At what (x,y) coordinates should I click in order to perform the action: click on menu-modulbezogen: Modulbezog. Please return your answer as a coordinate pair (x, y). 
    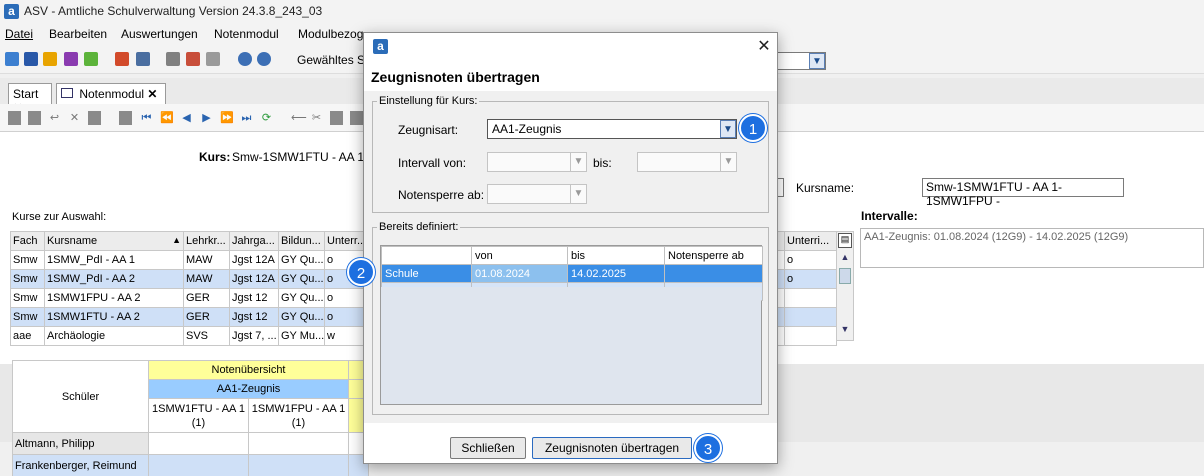
    Looking at the image, I should click on (330, 34).